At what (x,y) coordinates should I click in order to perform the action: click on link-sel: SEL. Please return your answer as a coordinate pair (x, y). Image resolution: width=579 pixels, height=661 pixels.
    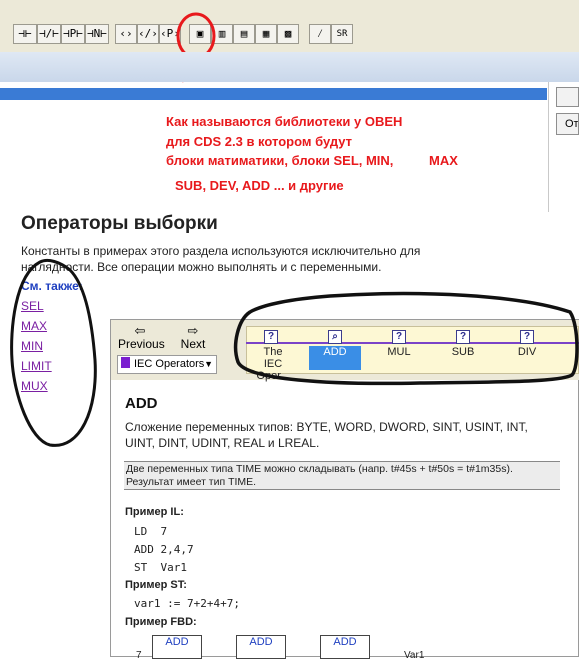
    Looking at the image, I should click on (32, 306).